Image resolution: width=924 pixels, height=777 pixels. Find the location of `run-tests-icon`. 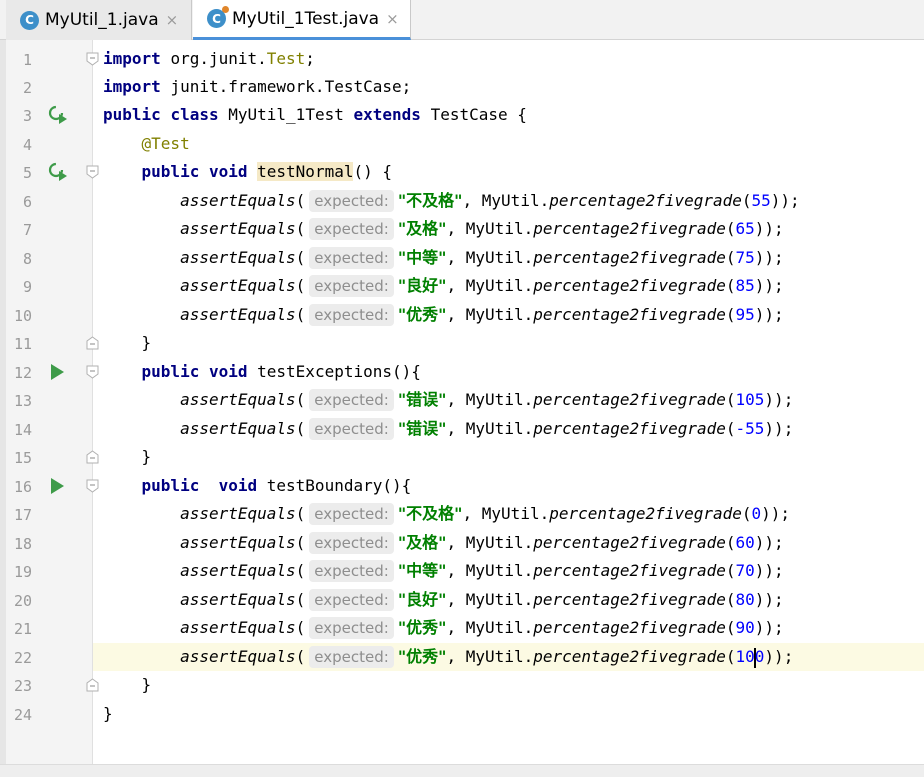

run-tests-icon is located at coordinates (58, 115).